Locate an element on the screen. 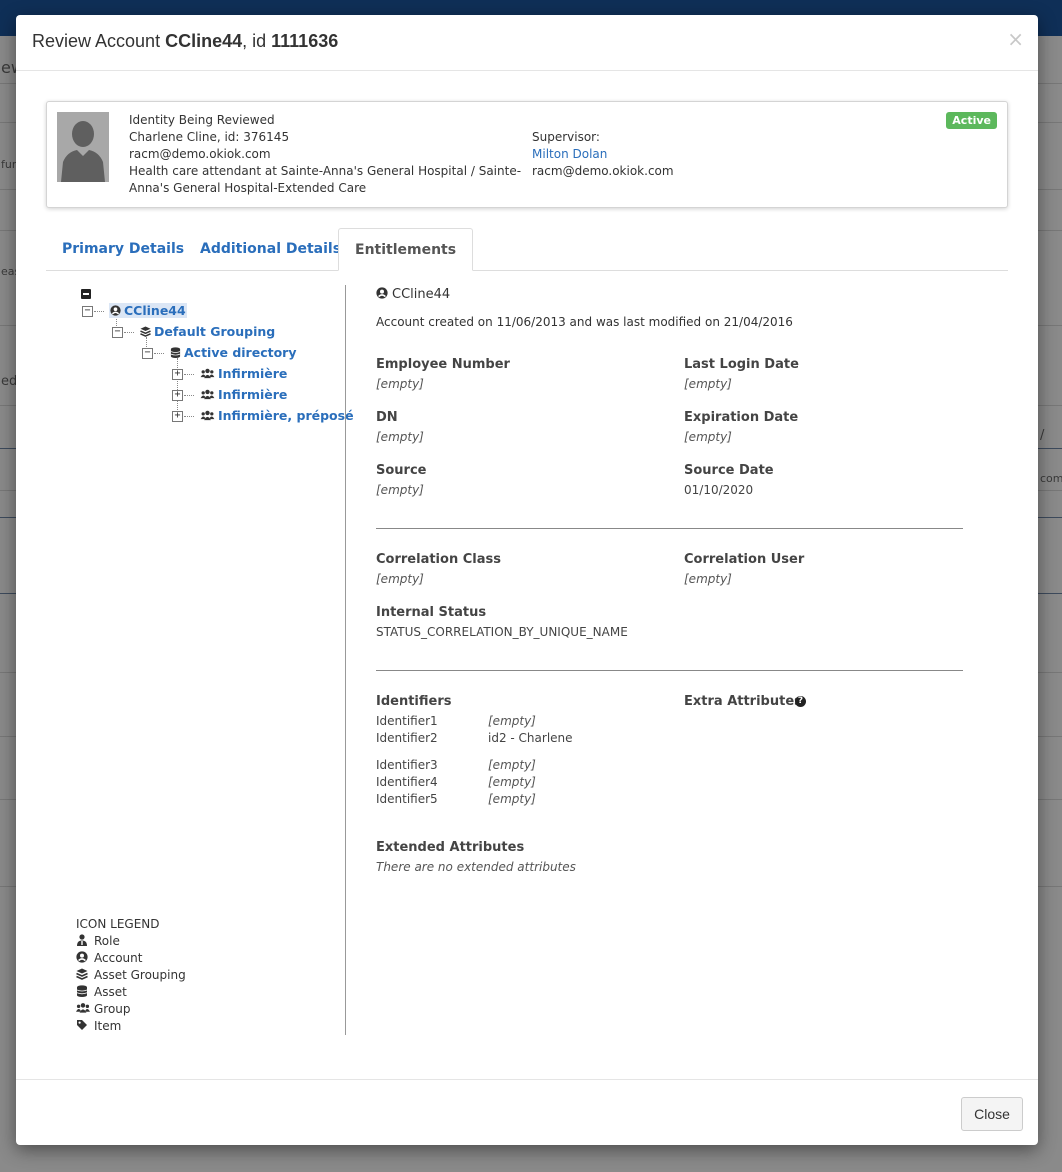 This screenshot has width=1062, height=1172. last-login-label: Last Login Date is located at coordinates (741, 364).